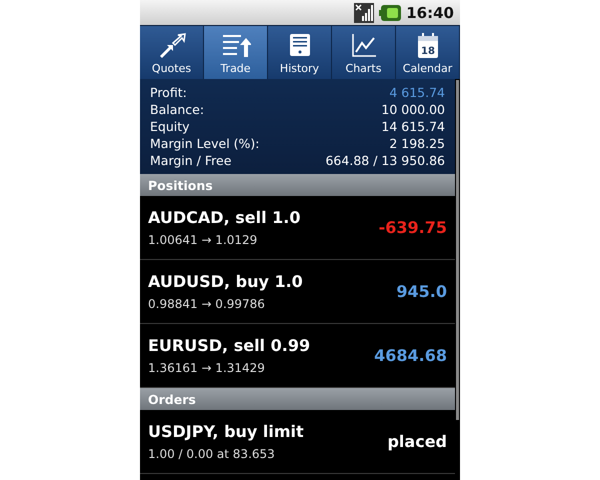 The width and height of the screenshot is (600, 480). I want to click on summary-label: Profit:, so click(168, 92).